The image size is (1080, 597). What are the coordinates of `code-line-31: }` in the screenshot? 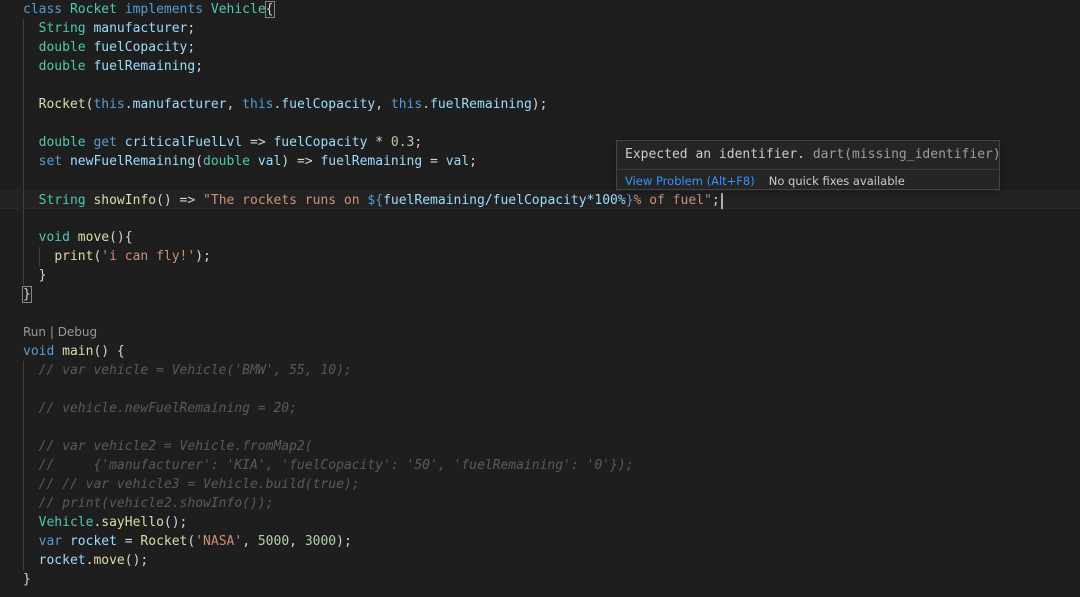 It's located at (540, 579).